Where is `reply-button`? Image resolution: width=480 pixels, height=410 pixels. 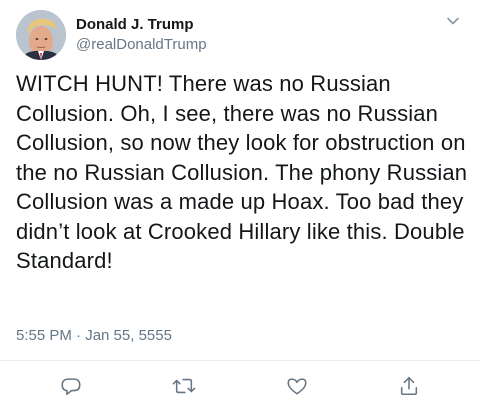 reply-button is located at coordinates (71, 386).